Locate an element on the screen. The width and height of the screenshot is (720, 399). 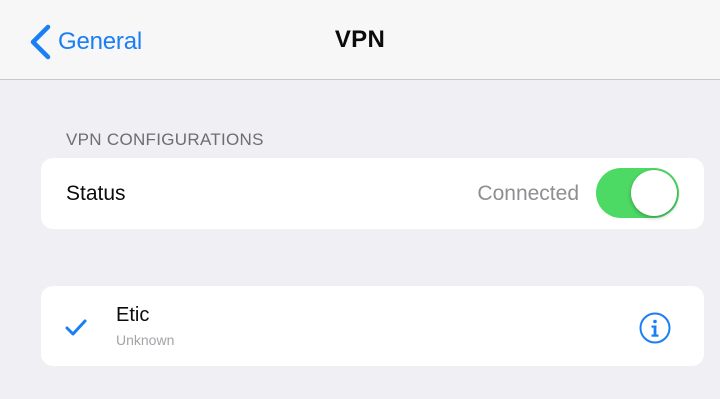
vpn-status-toggle is located at coordinates (637, 193).